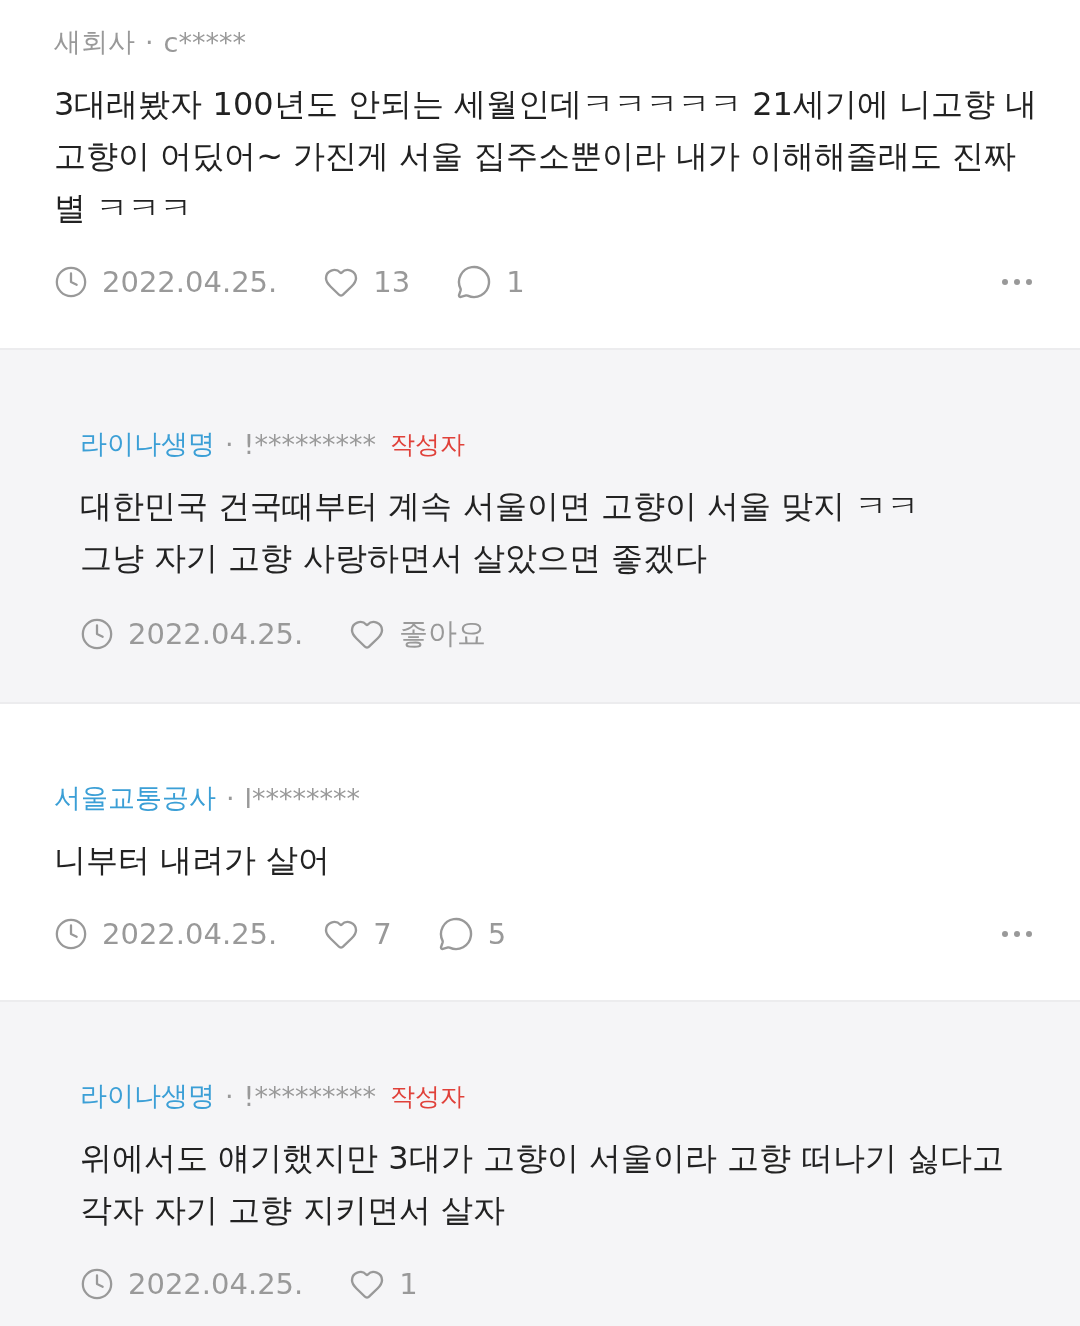  What do you see at coordinates (302, 798) in the screenshot?
I see `nickname: l********` at bounding box center [302, 798].